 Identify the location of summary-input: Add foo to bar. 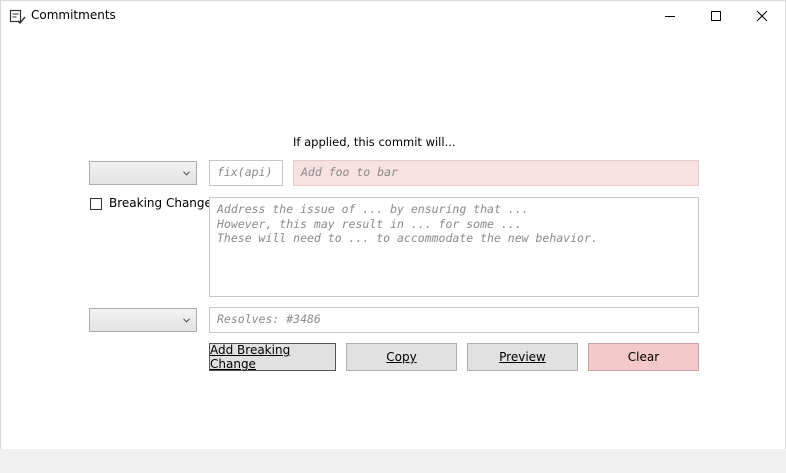
(496, 173).